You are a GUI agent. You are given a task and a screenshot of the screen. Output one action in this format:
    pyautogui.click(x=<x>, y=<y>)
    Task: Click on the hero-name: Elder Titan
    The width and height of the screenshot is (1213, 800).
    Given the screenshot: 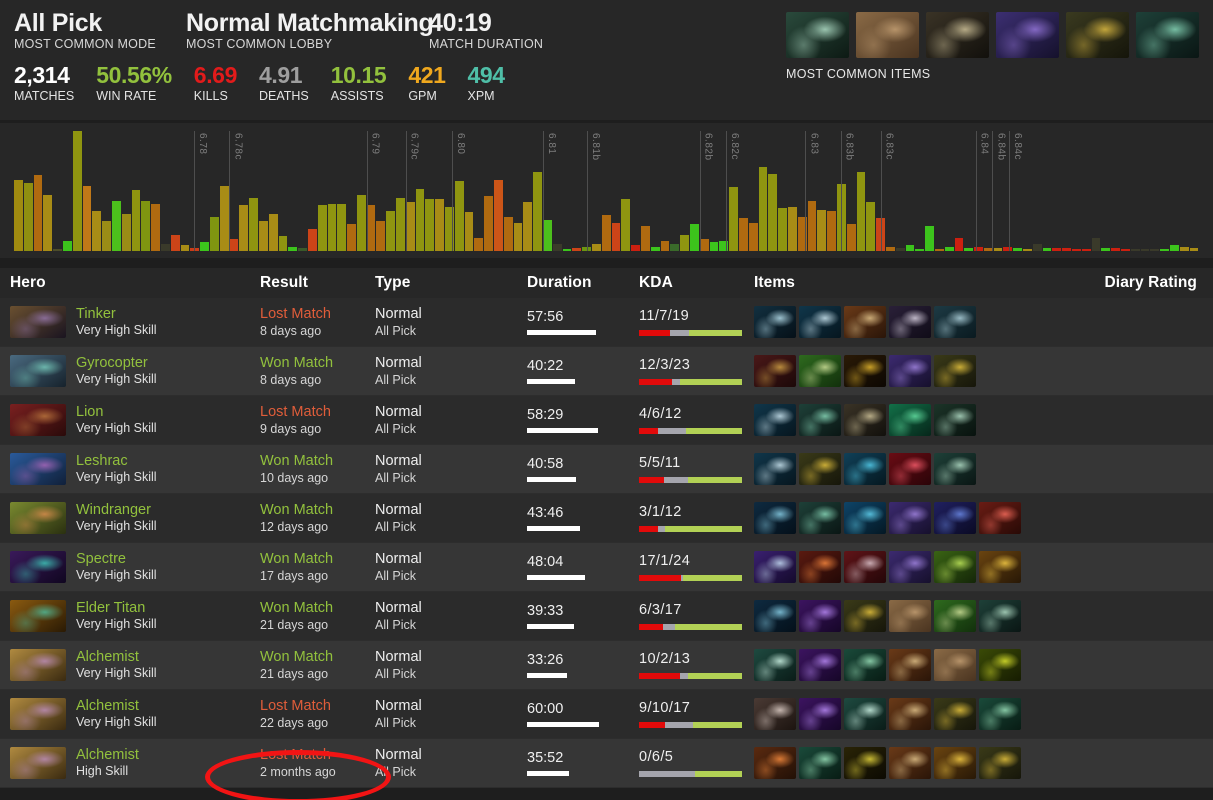 What is the action you would take?
    pyautogui.click(x=116, y=608)
    